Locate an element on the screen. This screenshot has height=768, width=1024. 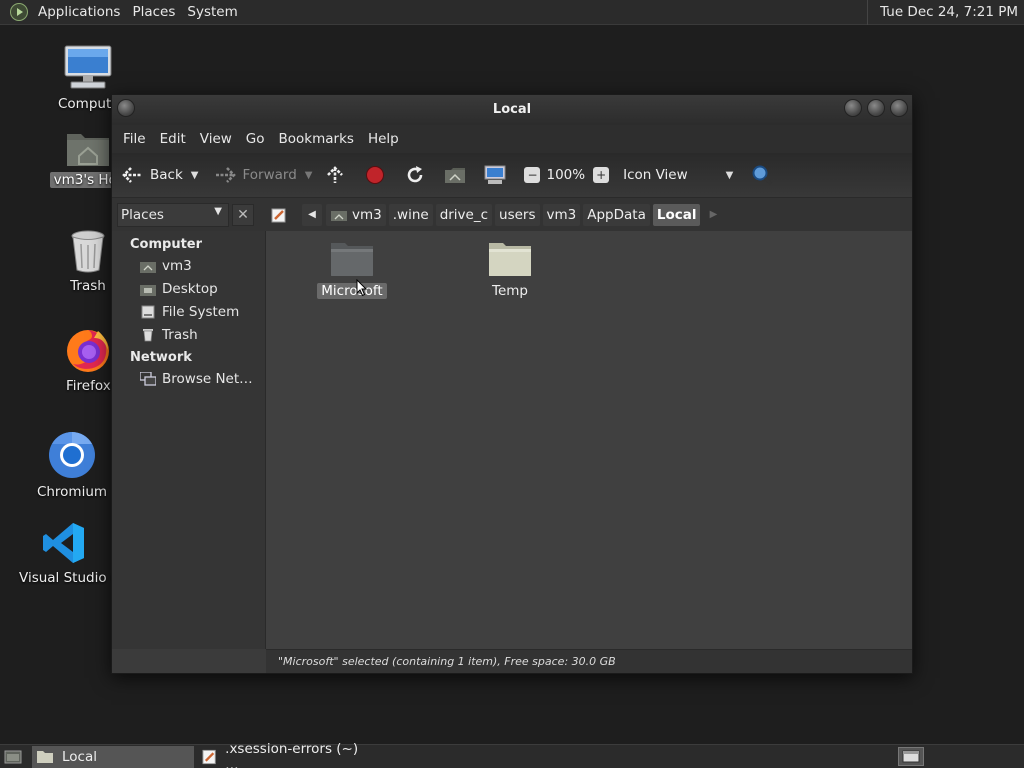
up-button is located at coordinates (338, 175).